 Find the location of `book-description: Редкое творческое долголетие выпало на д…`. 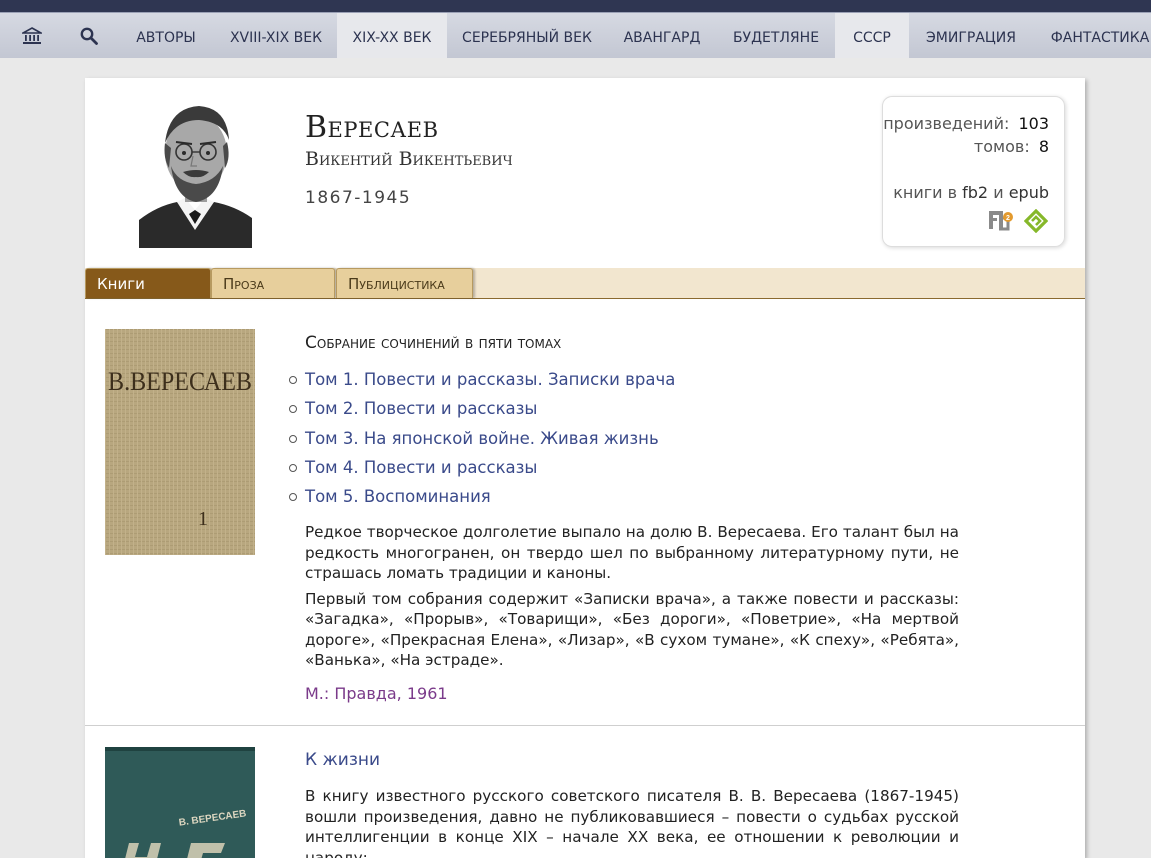

book-description: Редкое творческое долголетие выпало на д… is located at coordinates (632, 599).